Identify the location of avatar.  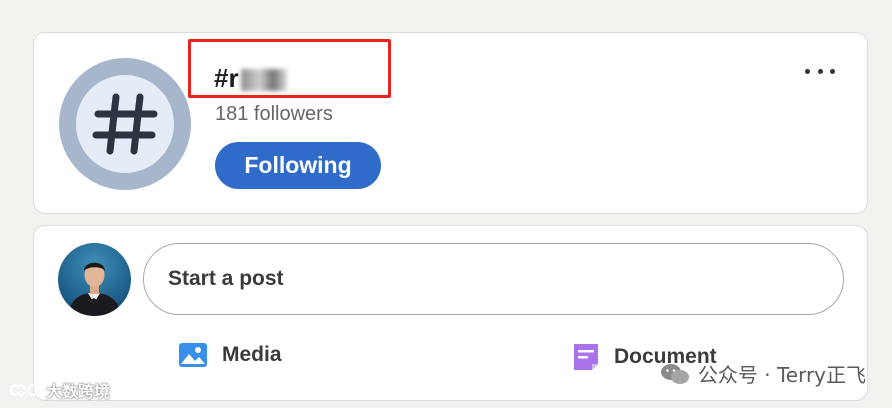
(94, 279).